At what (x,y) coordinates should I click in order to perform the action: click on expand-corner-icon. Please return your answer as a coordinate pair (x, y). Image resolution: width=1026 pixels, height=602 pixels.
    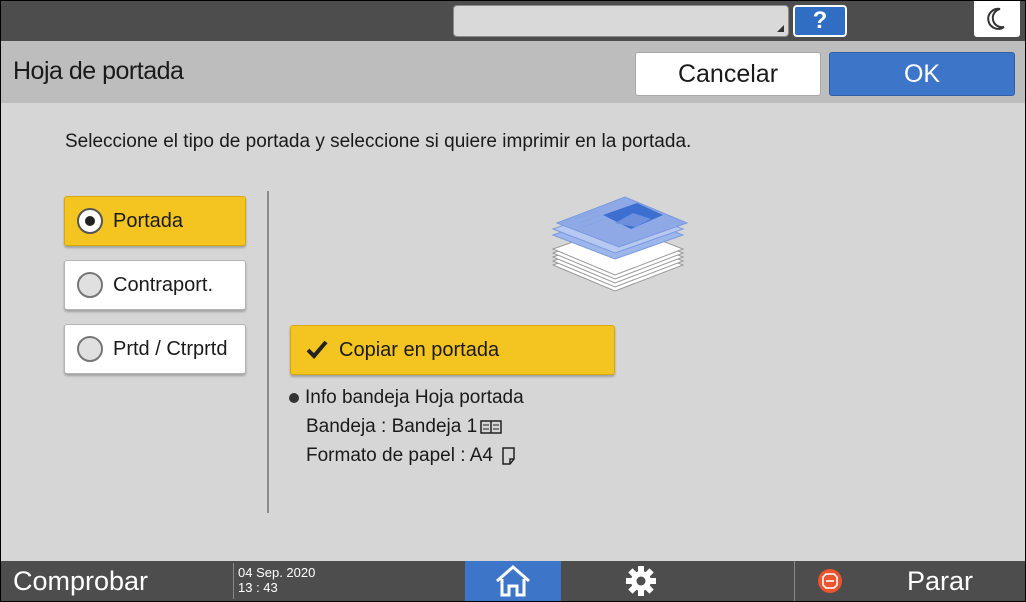
    Looking at the image, I should click on (780, 28).